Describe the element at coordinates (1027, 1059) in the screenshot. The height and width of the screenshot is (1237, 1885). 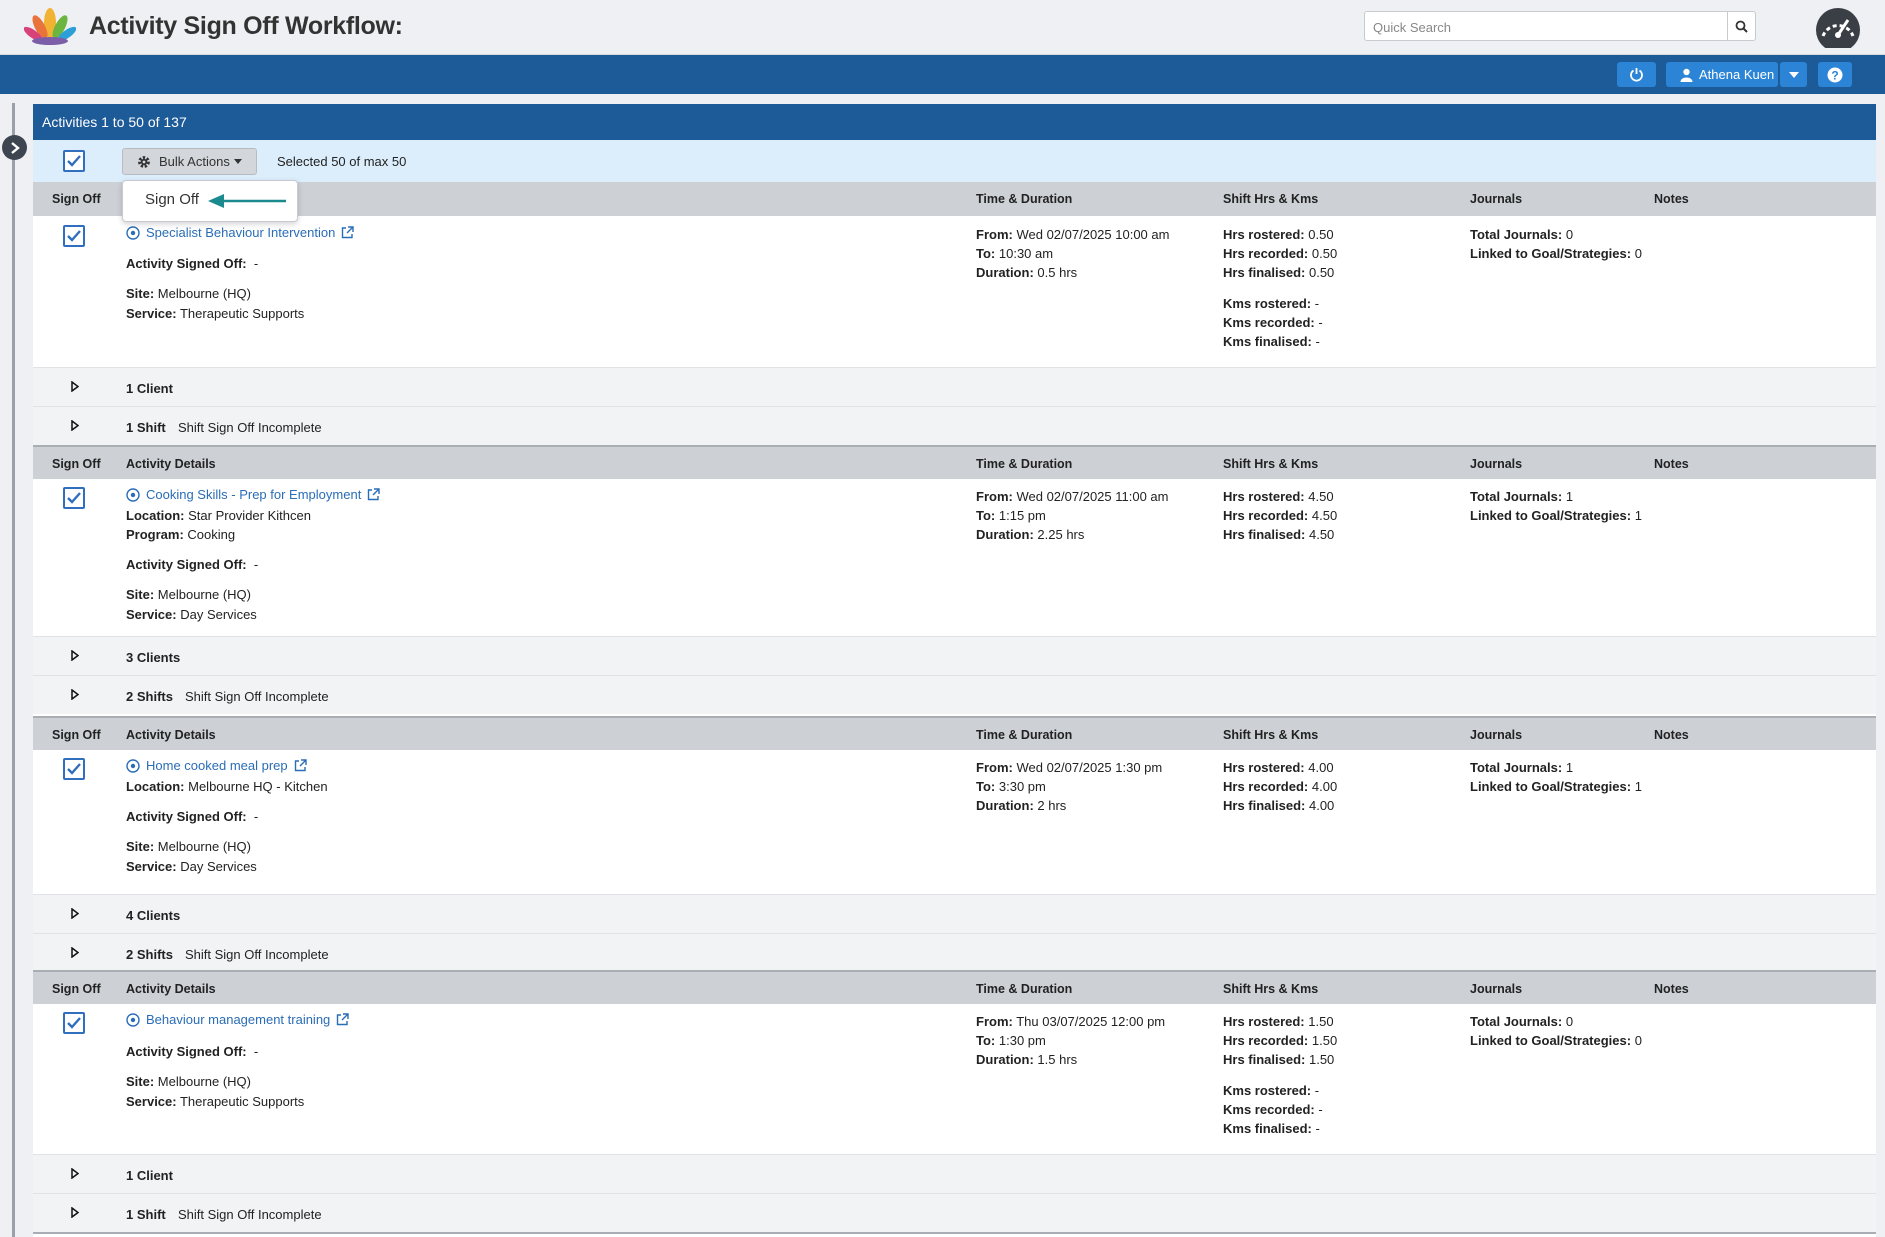
I see `time-duration: Duration: 1.5 hrs` at that location.